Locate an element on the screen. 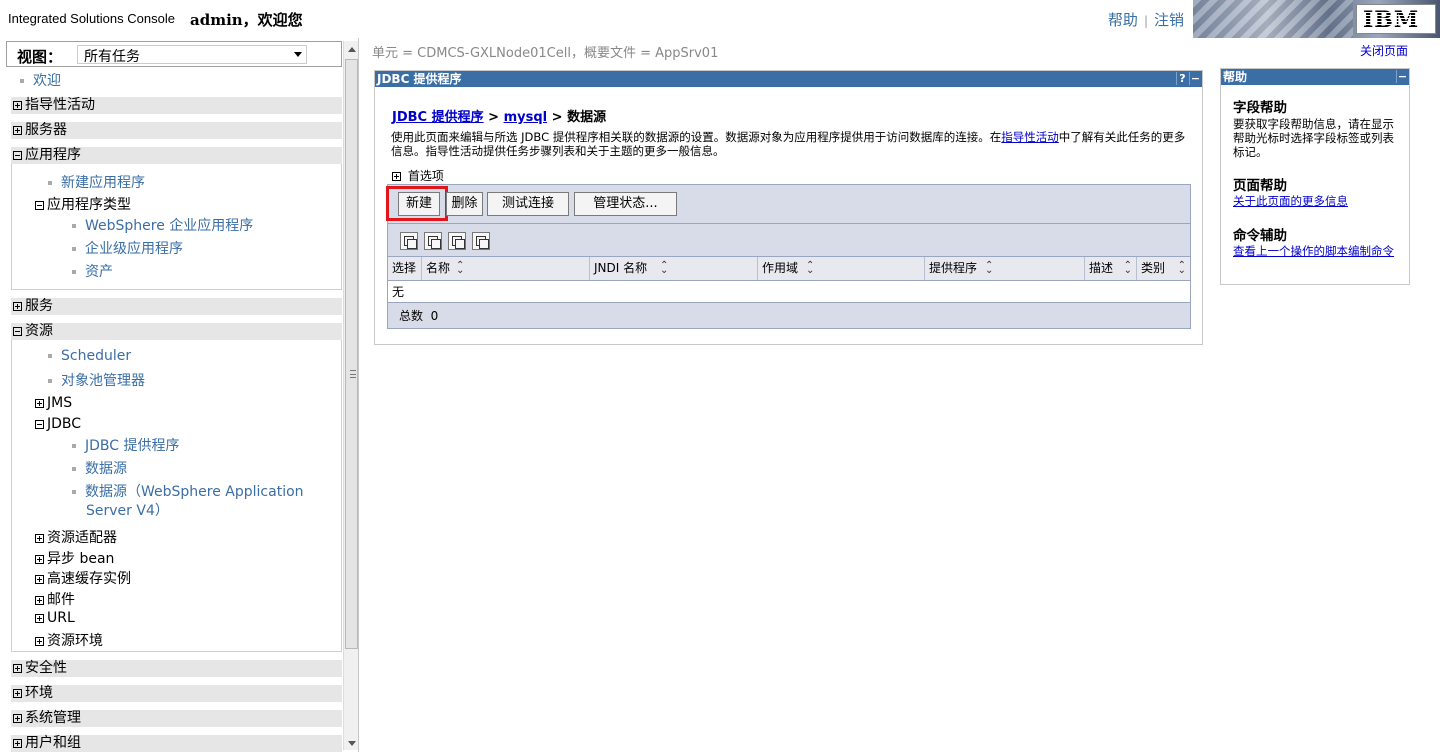 The image size is (1440, 752). nav-section-servers: 服务器 is located at coordinates (176, 130).